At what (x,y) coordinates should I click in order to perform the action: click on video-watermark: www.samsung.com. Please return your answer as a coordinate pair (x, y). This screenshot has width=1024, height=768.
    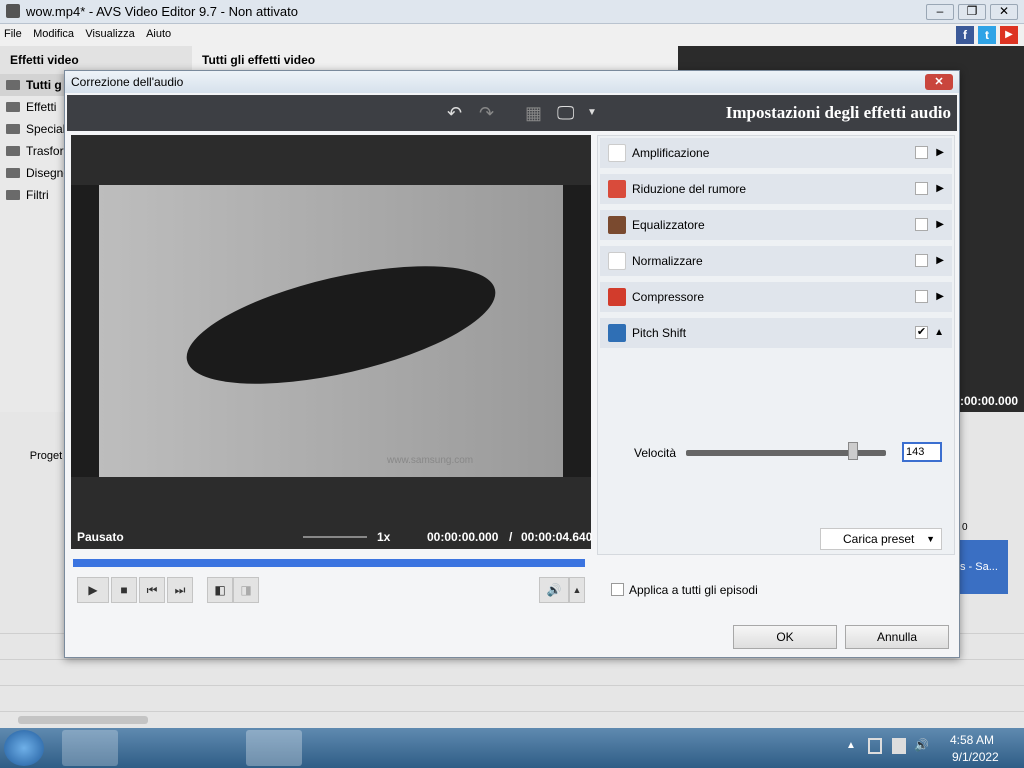
    Looking at the image, I should click on (430, 460).